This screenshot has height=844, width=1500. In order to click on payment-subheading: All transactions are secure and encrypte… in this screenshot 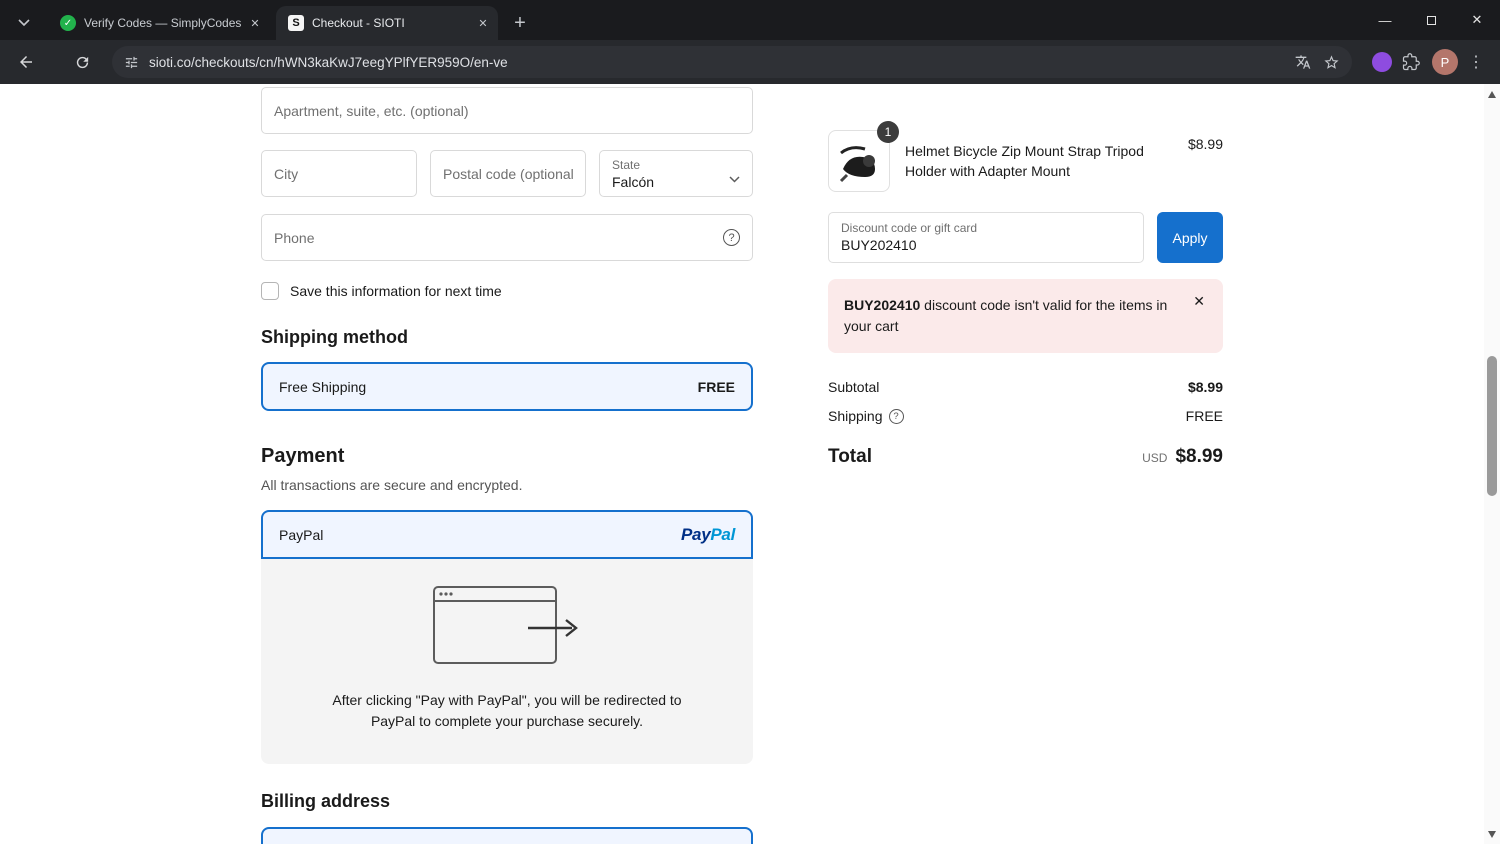, I will do `click(392, 485)`.